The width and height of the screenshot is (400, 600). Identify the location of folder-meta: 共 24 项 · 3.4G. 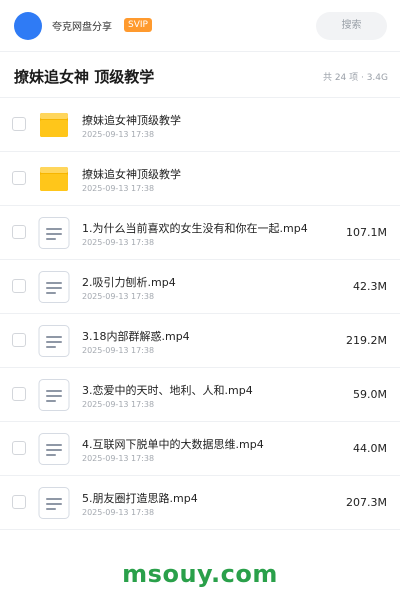
(355, 78).